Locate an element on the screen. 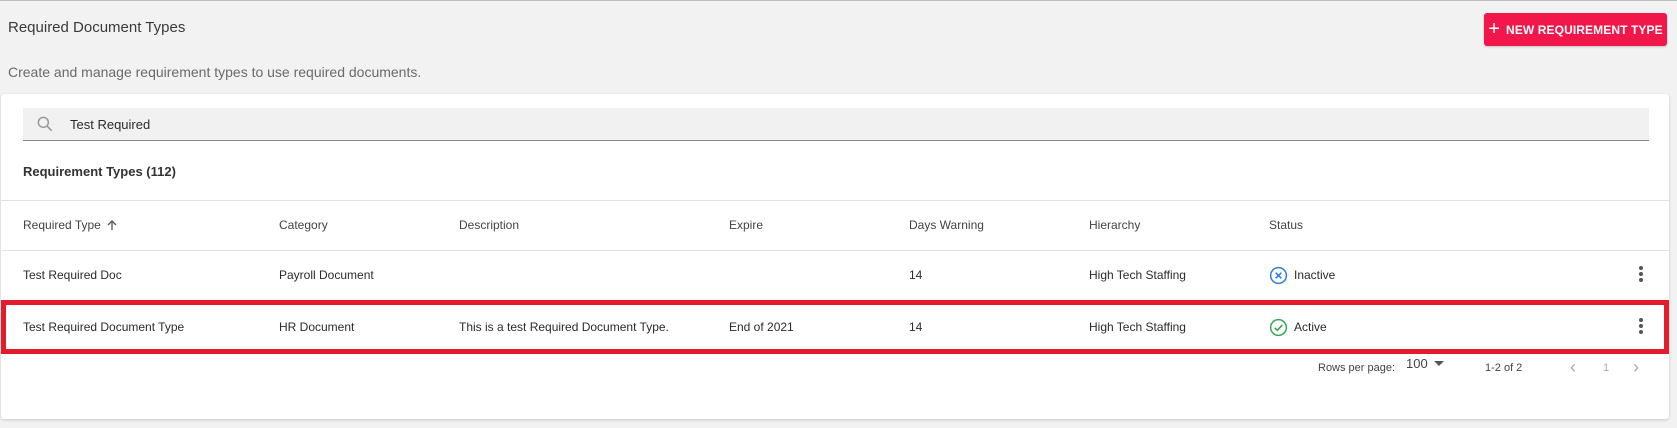 This screenshot has height=428, width=1677. sort-ascending-icon is located at coordinates (112, 225).